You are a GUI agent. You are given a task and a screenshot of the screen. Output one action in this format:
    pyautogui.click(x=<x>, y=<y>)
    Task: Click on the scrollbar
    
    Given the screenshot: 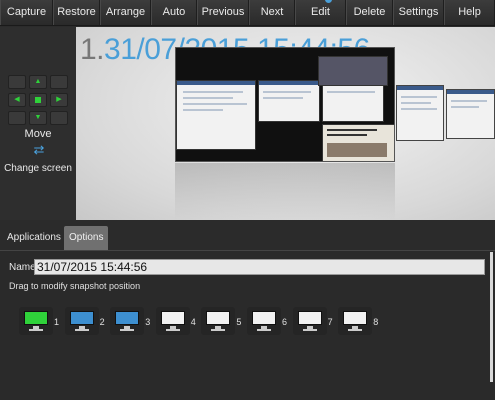 What is the action you would take?
    pyautogui.click(x=491, y=317)
    